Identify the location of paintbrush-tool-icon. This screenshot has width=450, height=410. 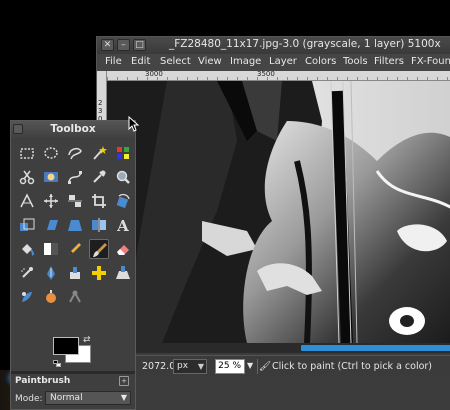
(99, 249).